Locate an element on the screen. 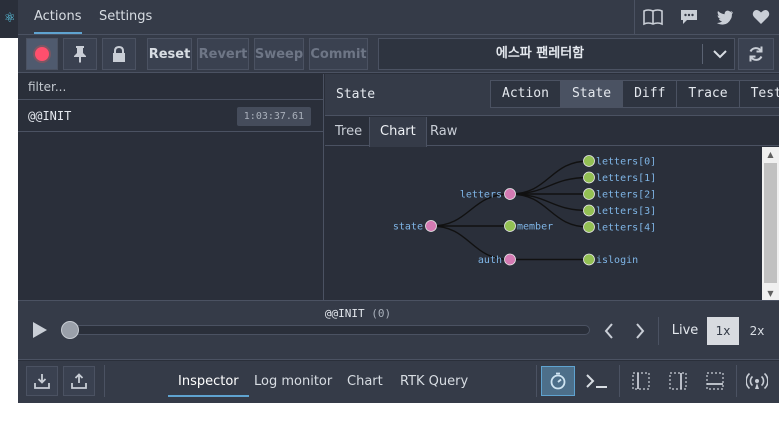 The height and width of the screenshot is (435, 779). select-divider is located at coordinates (702, 54).